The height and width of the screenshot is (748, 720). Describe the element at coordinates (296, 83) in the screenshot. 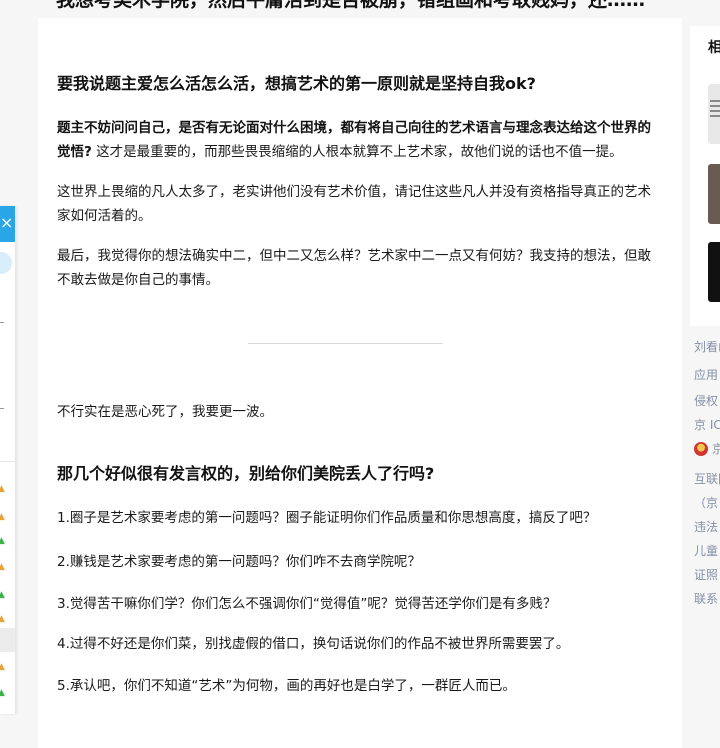

I see `answer-heading-1: 要我说题主爱怎么活怎么活，想搞艺术的第一原则就是坚持自我ok?` at that location.